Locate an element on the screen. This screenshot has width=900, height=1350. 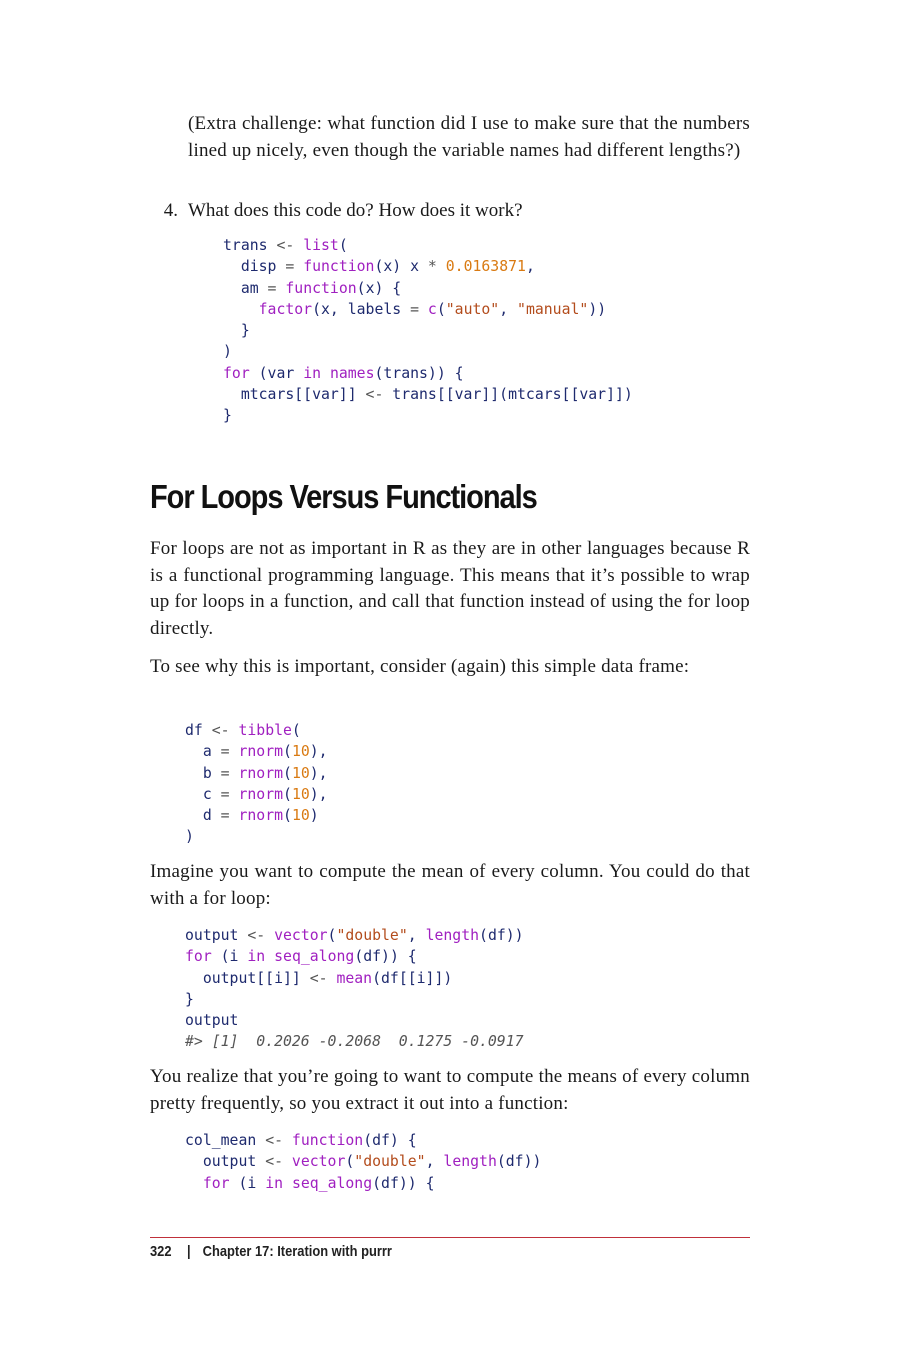
code-token: "double" is located at coordinates (372, 935).